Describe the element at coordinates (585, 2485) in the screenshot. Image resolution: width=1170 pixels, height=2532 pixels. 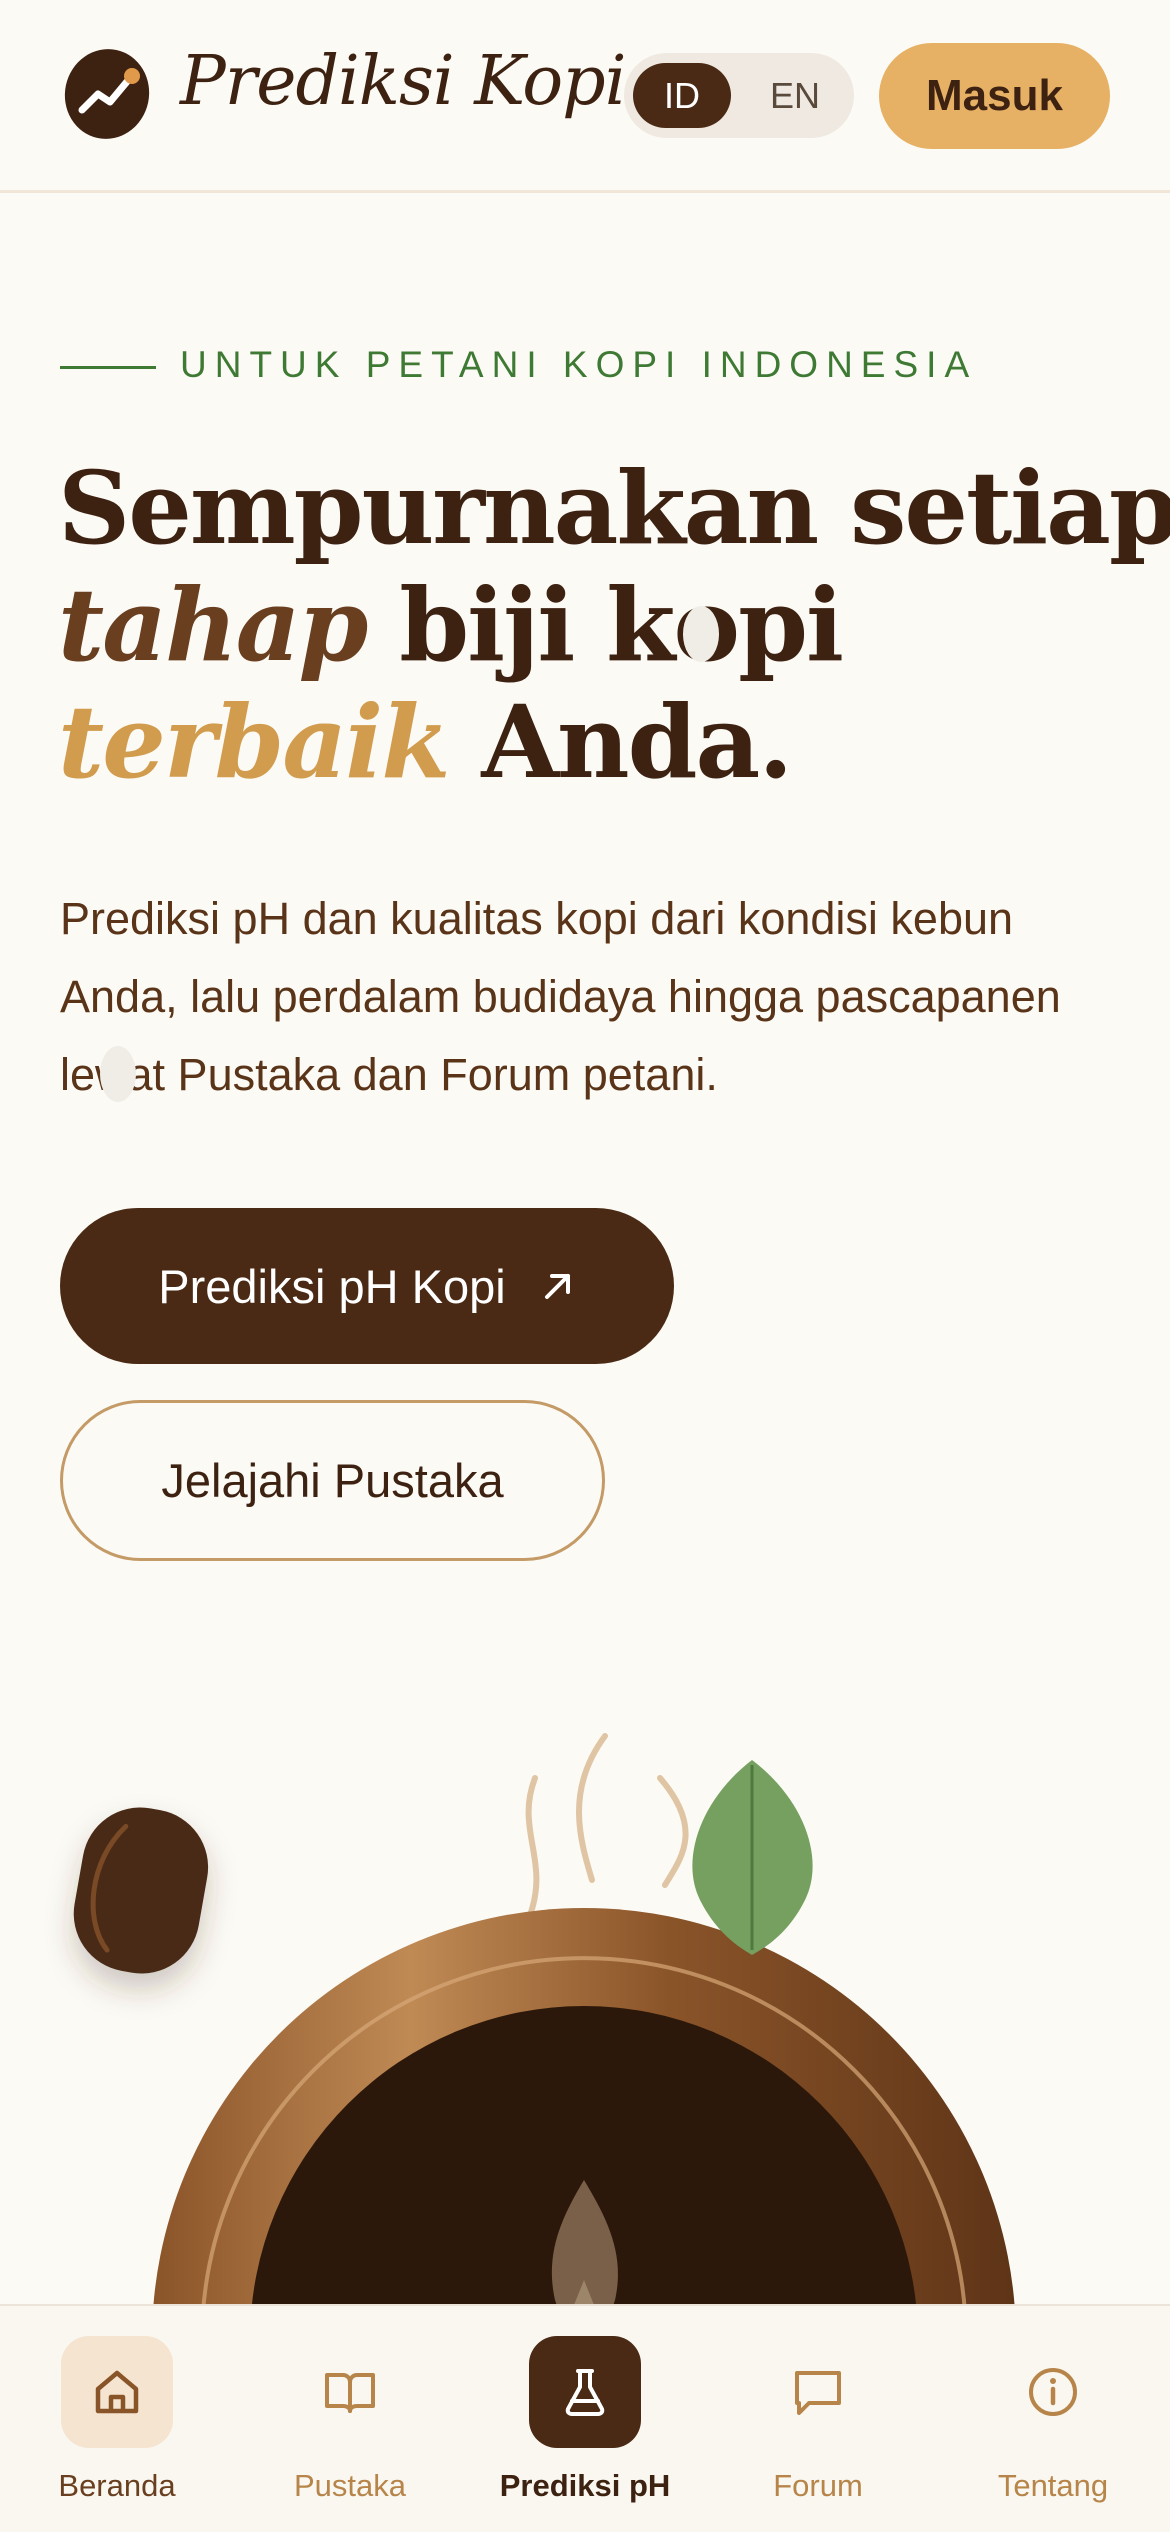
I see `nav-label-prediksi-ph: Prediksi pH` at that location.